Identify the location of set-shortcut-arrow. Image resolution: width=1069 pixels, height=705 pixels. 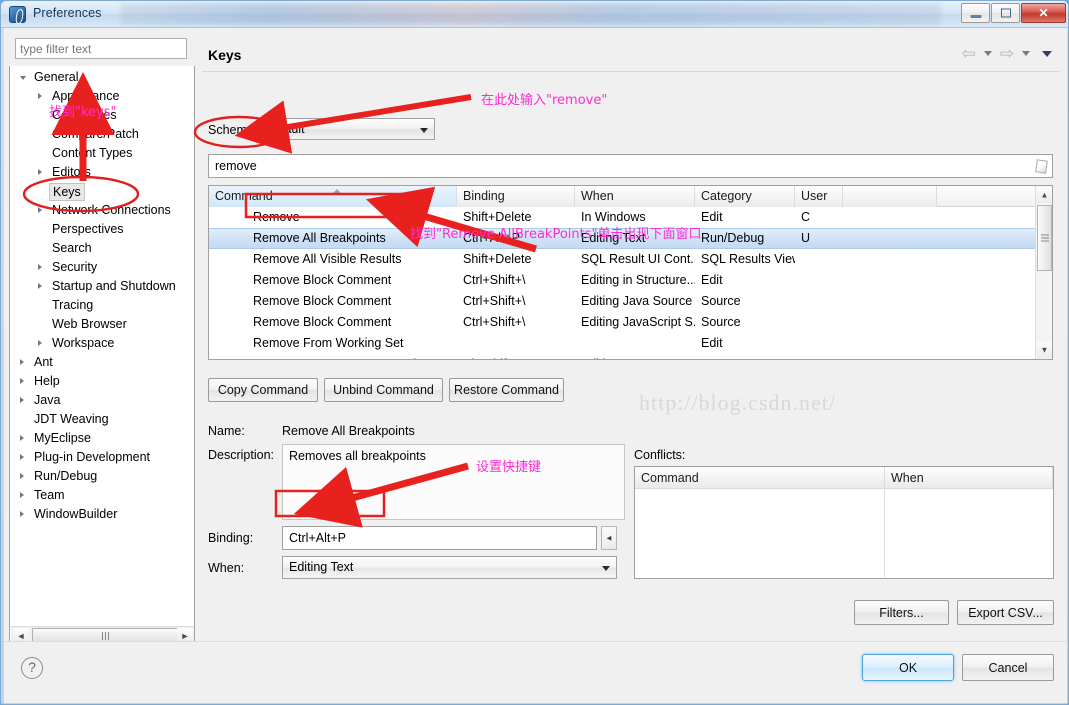
(381, 495).